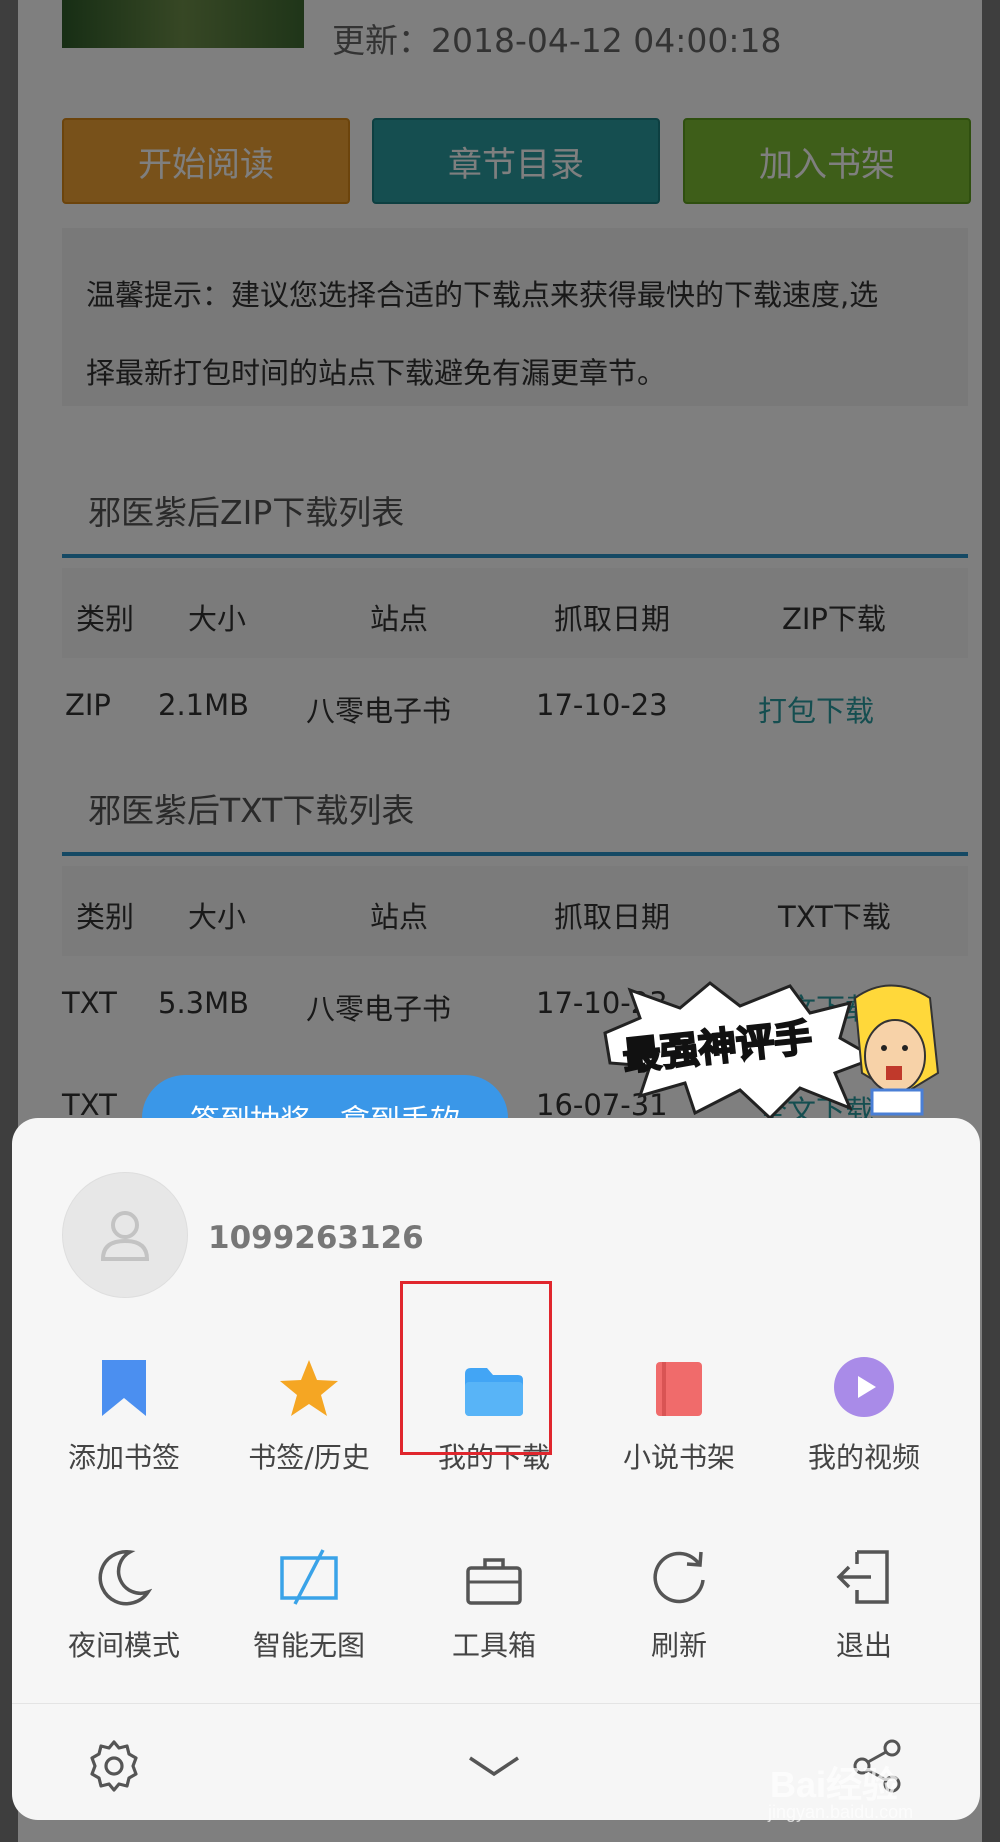 Image resolution: width=1000 pixels, height=1842 pixels. I want to click on watermark-url: jingyan.baidu.com, so click(841, 1812).